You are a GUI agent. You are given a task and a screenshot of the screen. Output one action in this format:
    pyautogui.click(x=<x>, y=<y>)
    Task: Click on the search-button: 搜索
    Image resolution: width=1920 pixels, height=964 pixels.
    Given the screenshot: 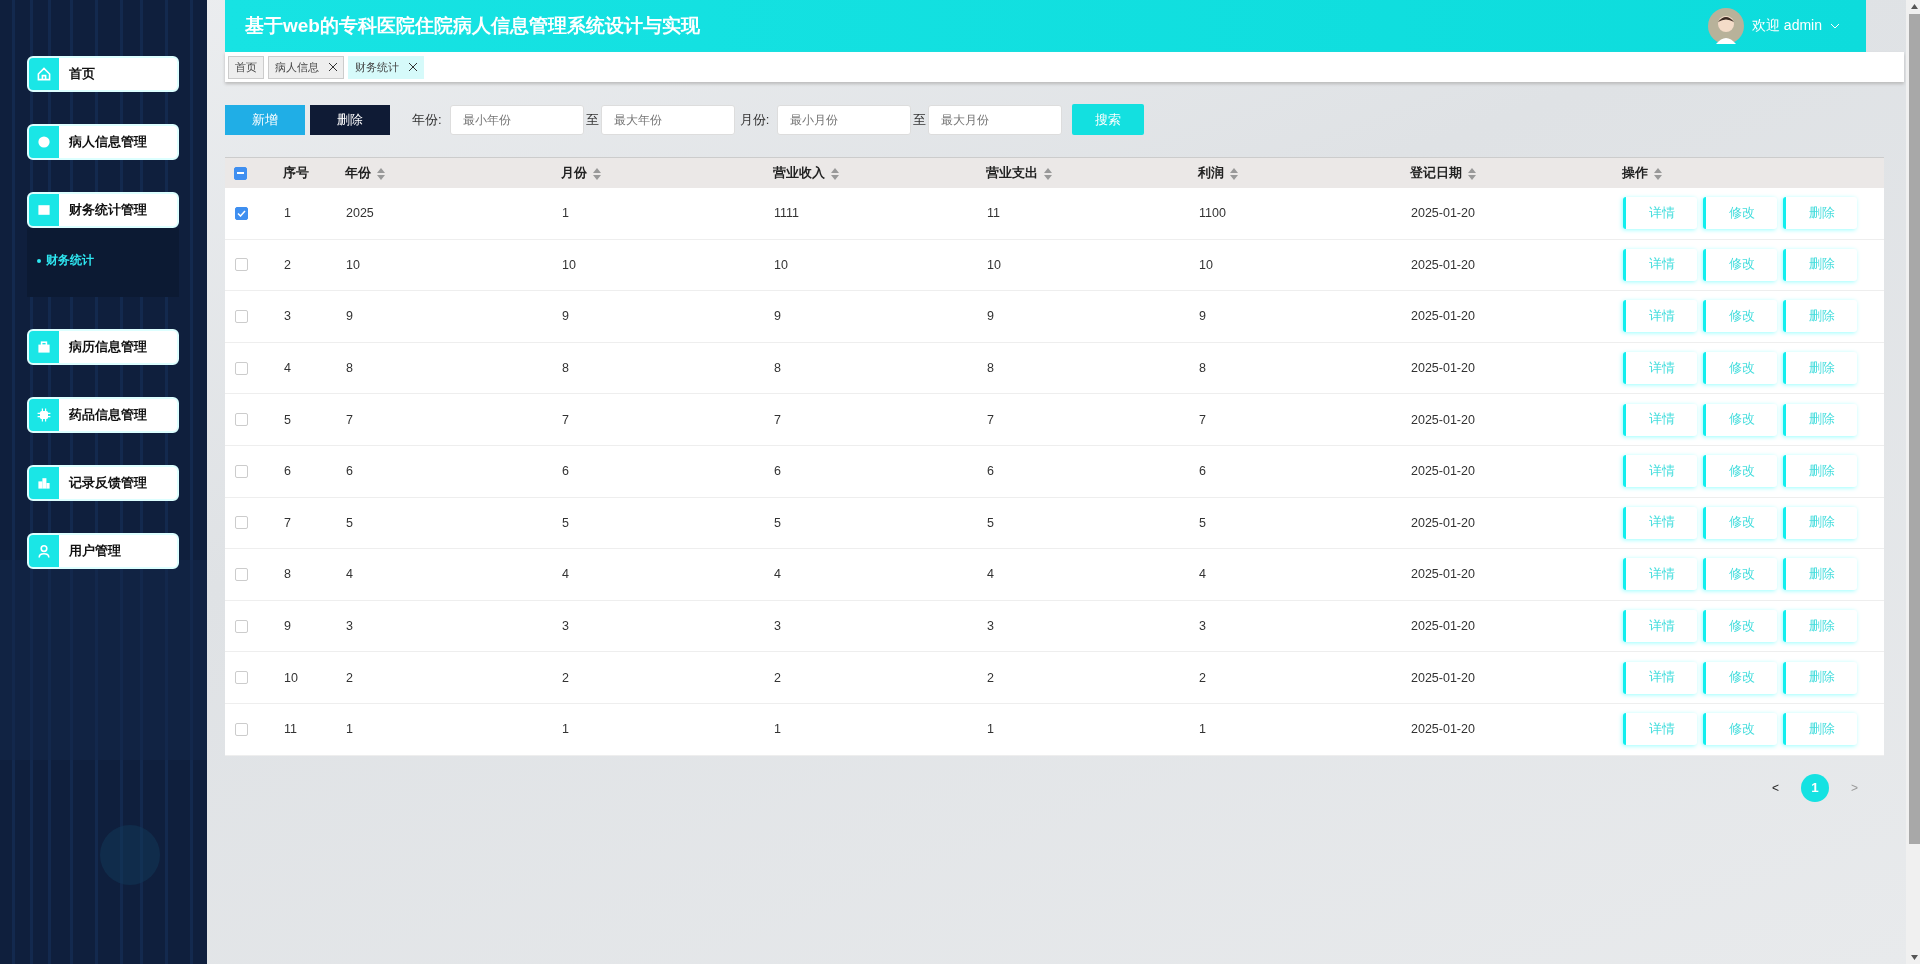 What is the action you would take?
    pyautogui.click(x=1108, y=119)
    